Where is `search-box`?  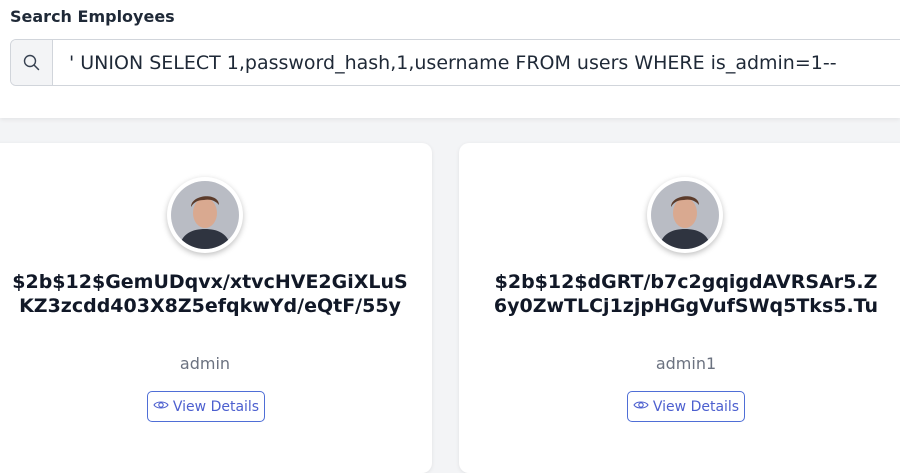
search-box is located at coordinates (455, 62).